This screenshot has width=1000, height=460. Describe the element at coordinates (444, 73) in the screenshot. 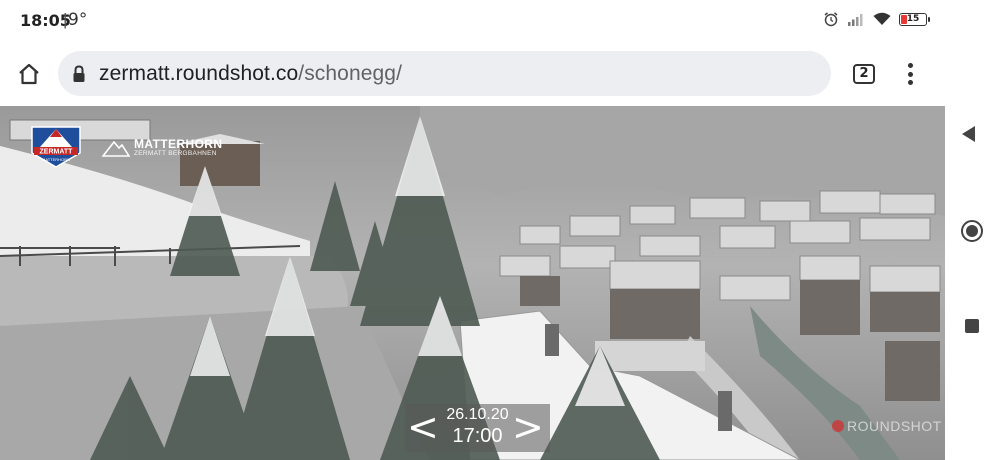

I see `url-bar: zermatt.roundshot.co/schonegg/` at that location.